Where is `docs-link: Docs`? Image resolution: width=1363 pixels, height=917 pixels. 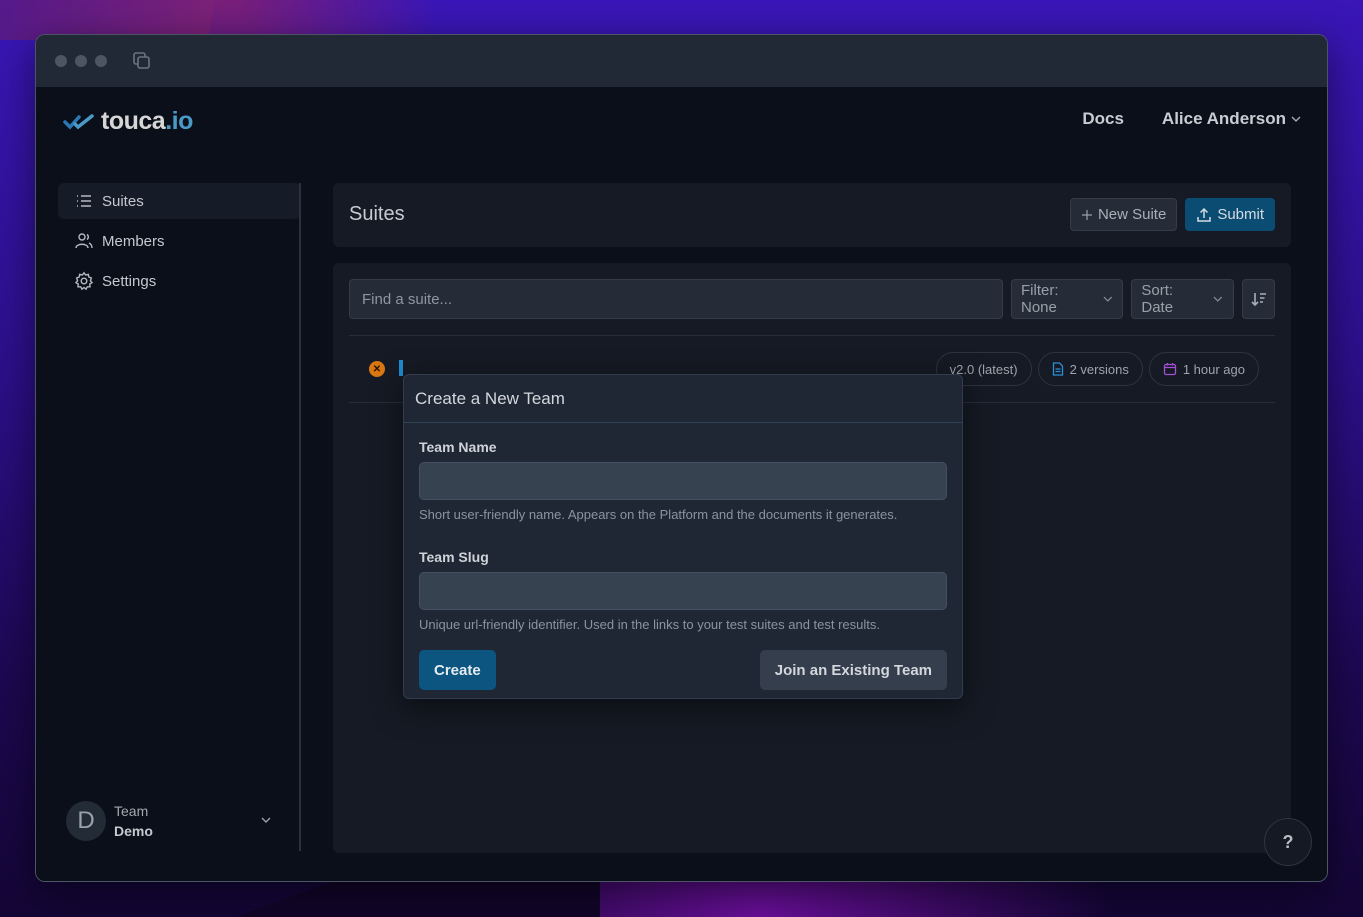 docs-link: Docs is located at coordinates (1103, 119).